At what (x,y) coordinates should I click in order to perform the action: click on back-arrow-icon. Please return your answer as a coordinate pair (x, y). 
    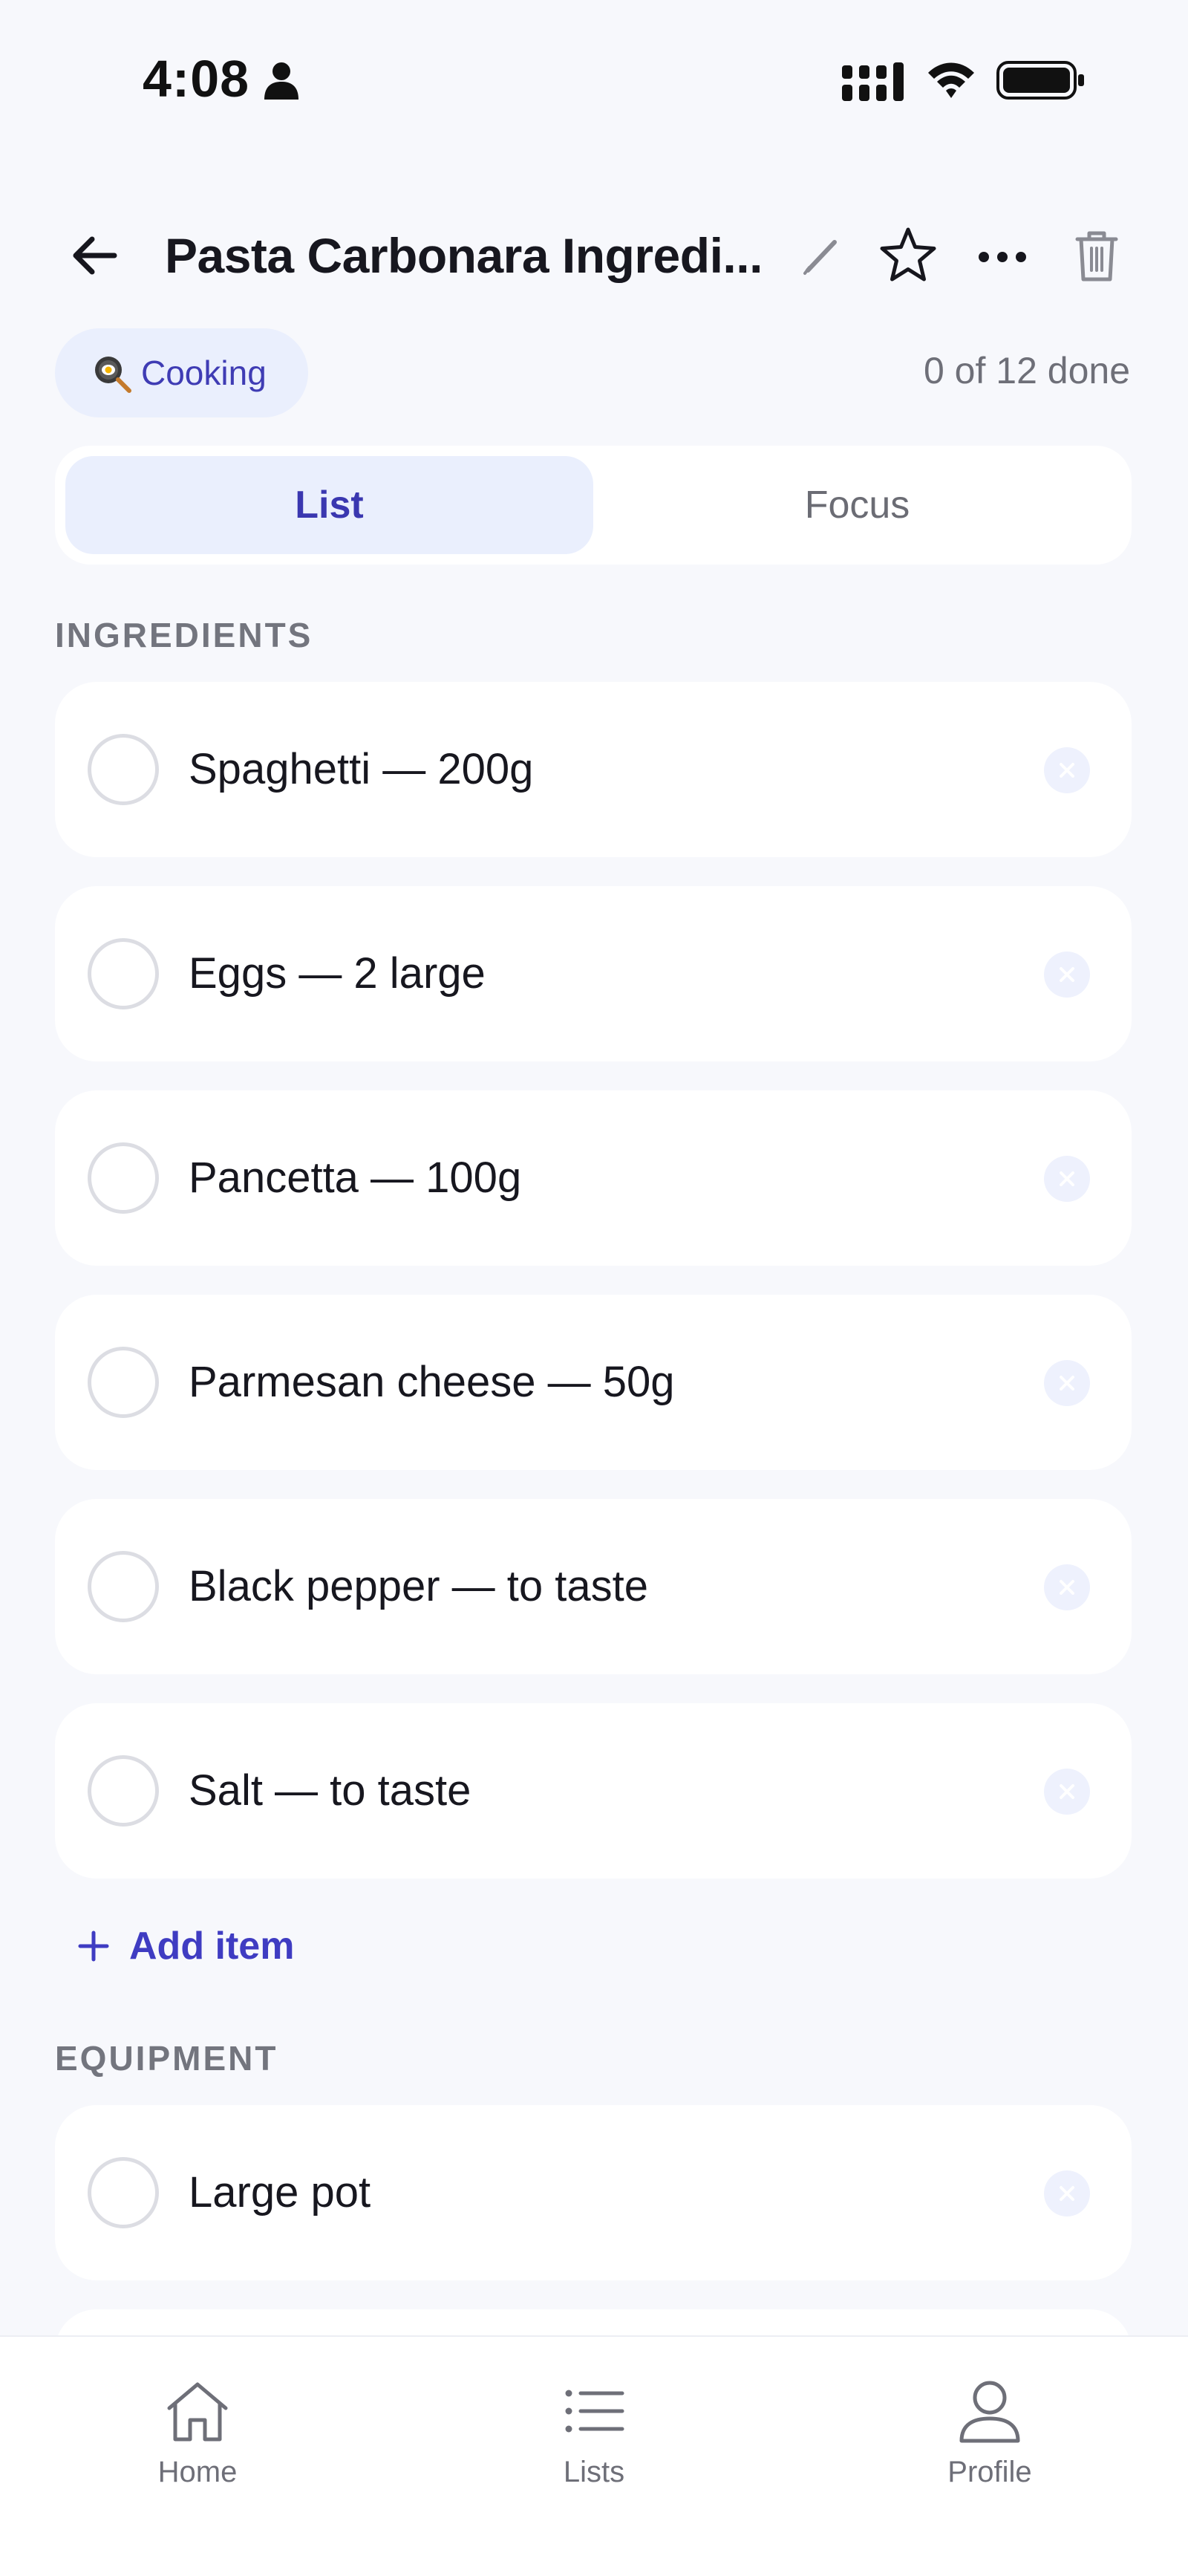
    Looking at the image, I should click on (95, 255).